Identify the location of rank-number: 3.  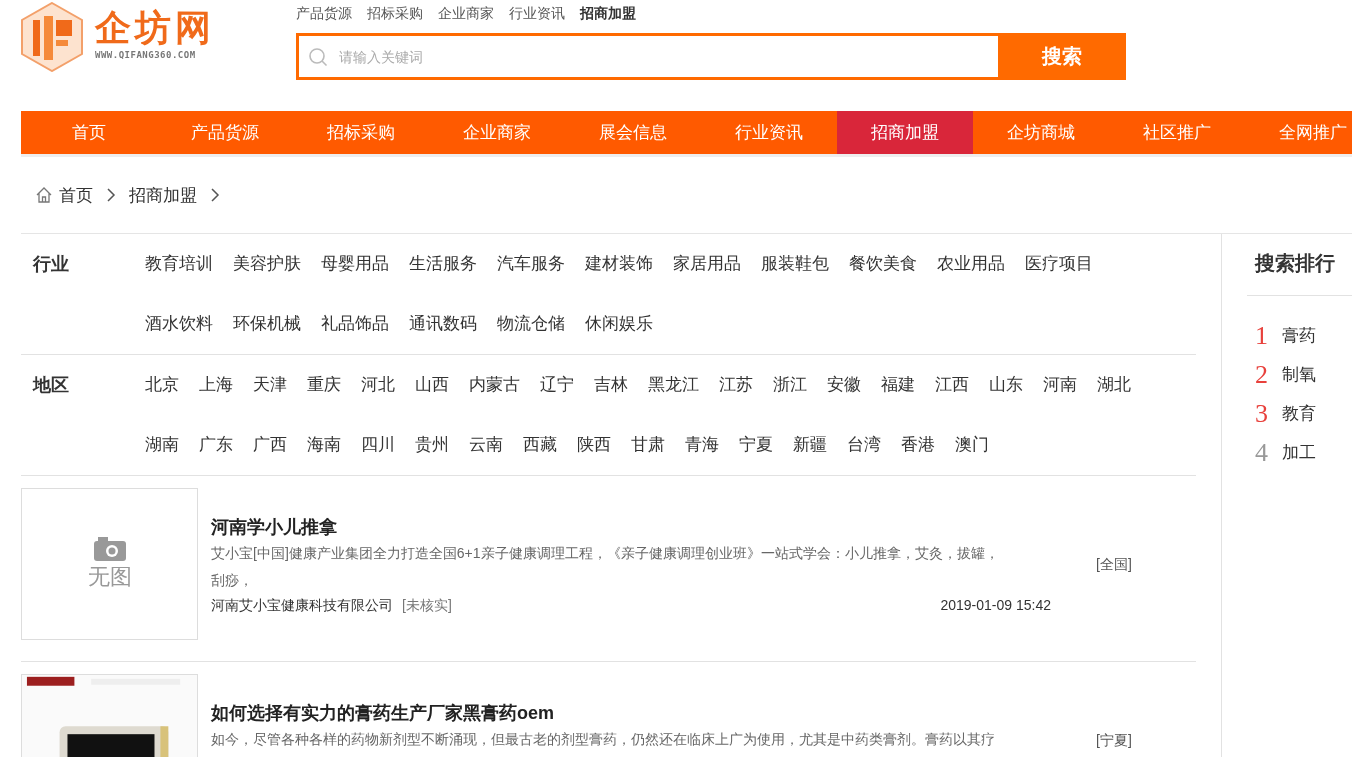
(1262, 413).